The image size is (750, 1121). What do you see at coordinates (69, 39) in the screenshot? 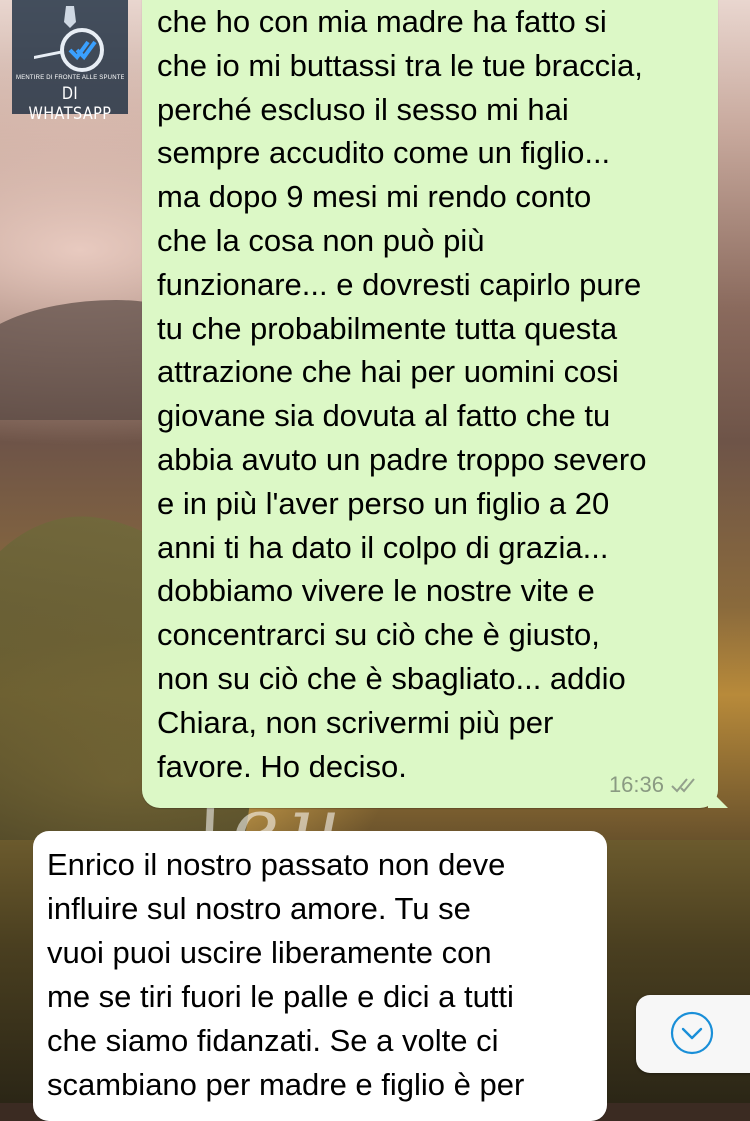
I see `clock-check-icon` at bounding box center [69, 39].